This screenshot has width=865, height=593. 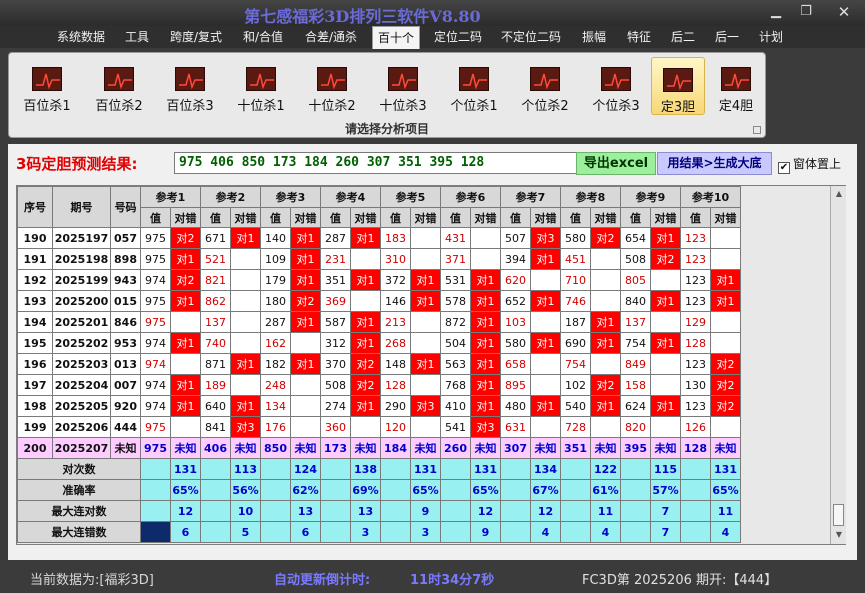 I want to click on menu-item-1: 系统数据, so click(x=81, y=37).